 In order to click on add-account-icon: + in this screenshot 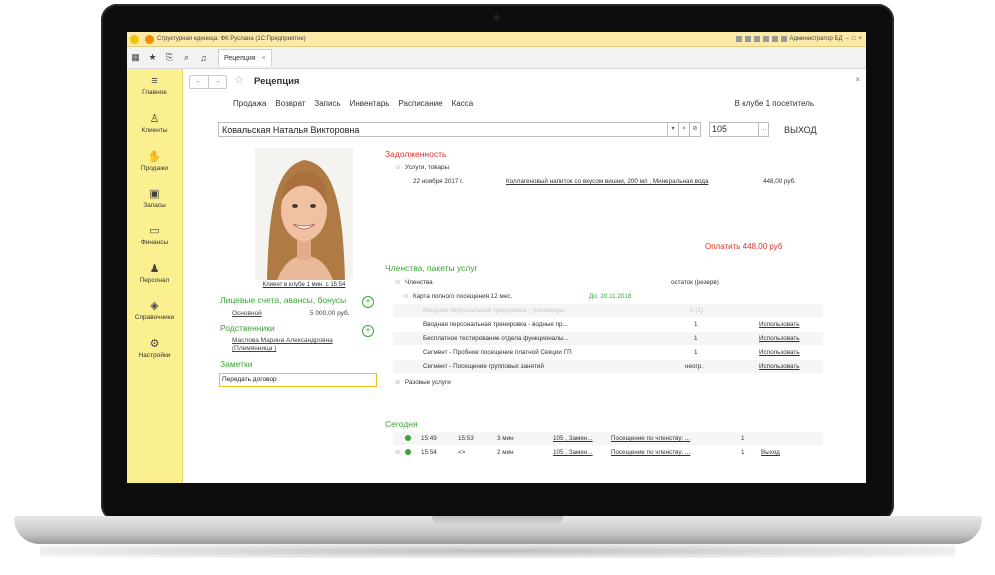, I will do `click(368, 302)`.